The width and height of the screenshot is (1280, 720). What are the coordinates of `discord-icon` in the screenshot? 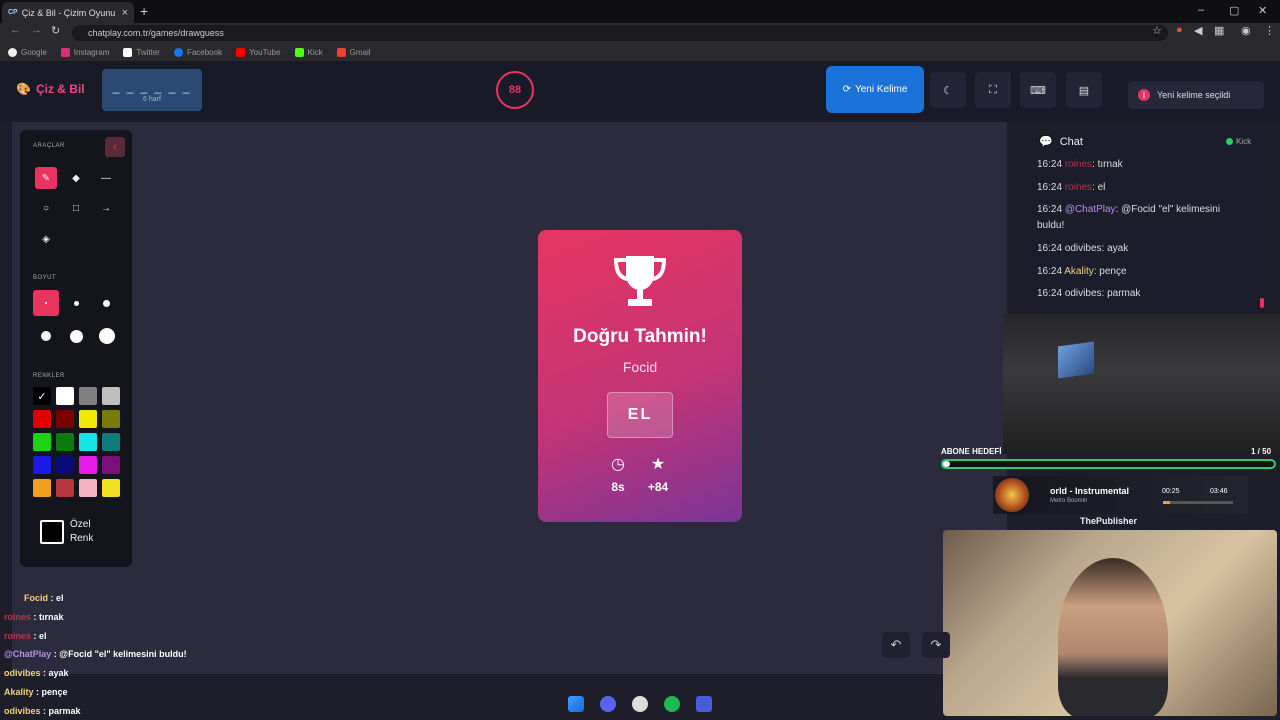 It's located at (608, 704).